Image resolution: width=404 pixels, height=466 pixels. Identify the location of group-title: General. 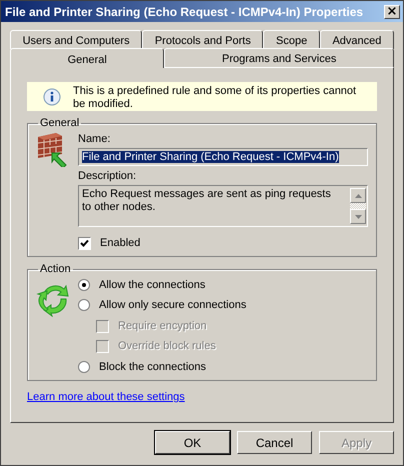
(59, 123).